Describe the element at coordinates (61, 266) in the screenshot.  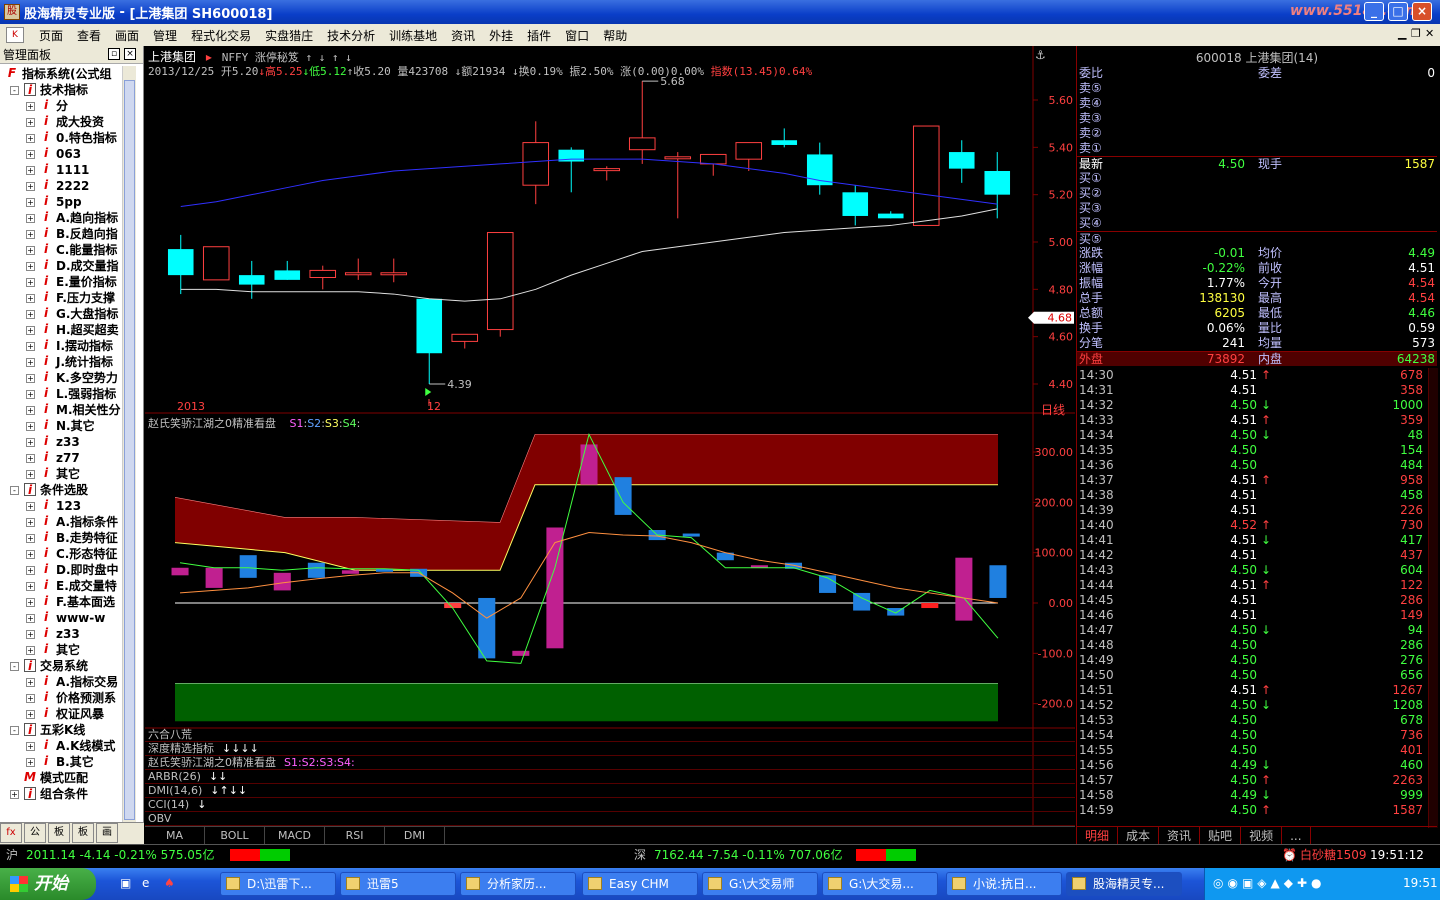
I see `tree-item: + i D.成交量指` at that location.